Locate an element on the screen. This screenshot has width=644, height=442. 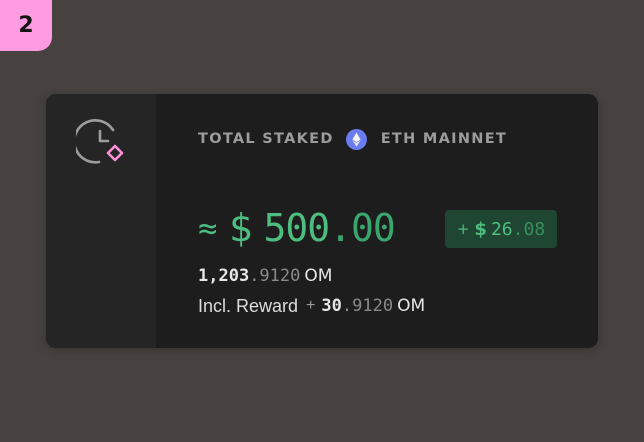
token-unit: OM is located at coordinates (318, 276).